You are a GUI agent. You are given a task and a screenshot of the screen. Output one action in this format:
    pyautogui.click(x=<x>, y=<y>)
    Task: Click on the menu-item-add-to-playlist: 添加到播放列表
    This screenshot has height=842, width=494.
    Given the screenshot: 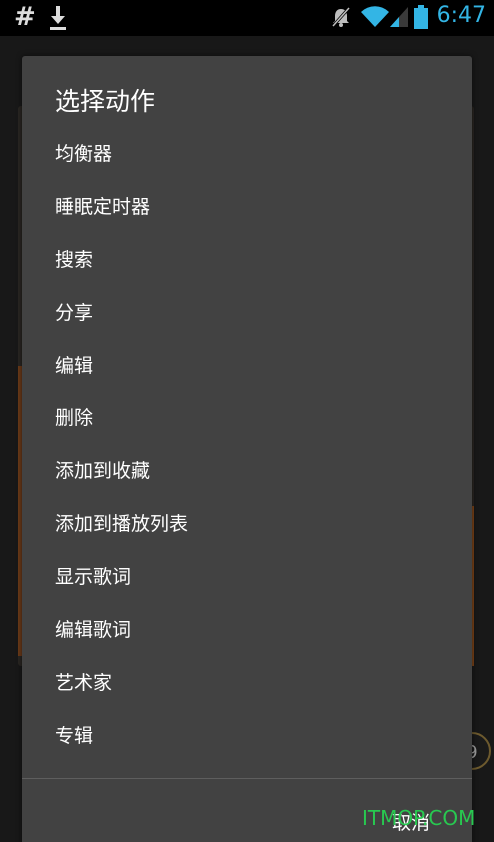 What is the action you would take?
    pyautogui.click(x=247, y=524)
    